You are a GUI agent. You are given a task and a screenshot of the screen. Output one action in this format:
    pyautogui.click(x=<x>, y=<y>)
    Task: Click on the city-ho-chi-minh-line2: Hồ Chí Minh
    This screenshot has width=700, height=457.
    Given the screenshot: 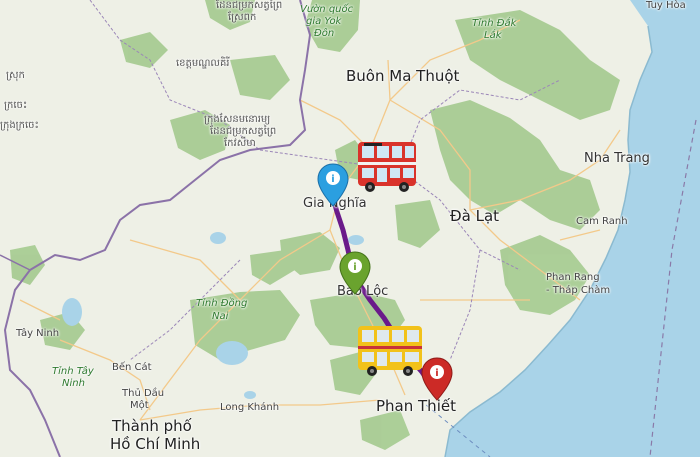 What is the action you would take?
    pyautogui.click(x=155, y=444)
    